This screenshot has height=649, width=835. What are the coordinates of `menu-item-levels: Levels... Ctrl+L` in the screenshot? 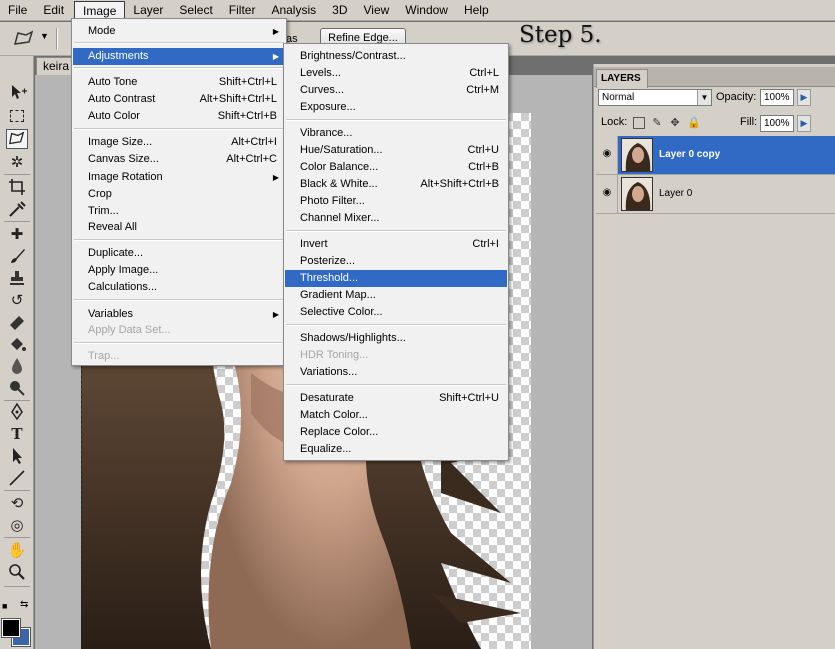 It's located at (396, 73).